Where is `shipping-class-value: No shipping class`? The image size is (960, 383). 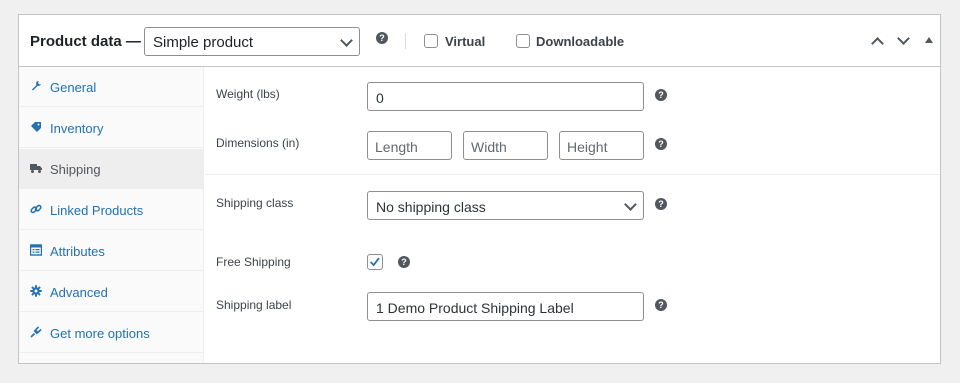
shipping-class-value: No shipping class is located at coordinates (431, 207).